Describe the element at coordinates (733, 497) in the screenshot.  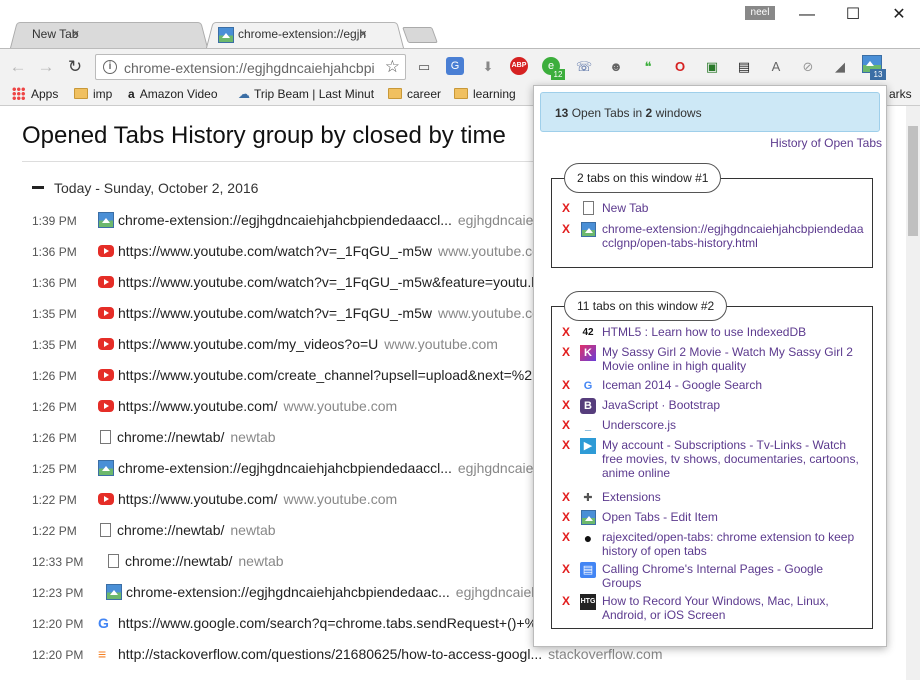
I see `open-tab-title: Extensions` at that location.